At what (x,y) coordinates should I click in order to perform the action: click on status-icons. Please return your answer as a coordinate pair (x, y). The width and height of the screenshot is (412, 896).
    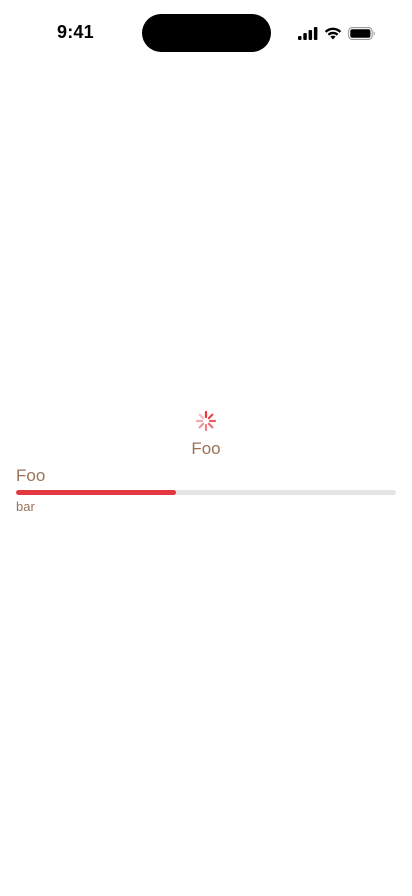
    Looking at the image, I should click on (337, 33).